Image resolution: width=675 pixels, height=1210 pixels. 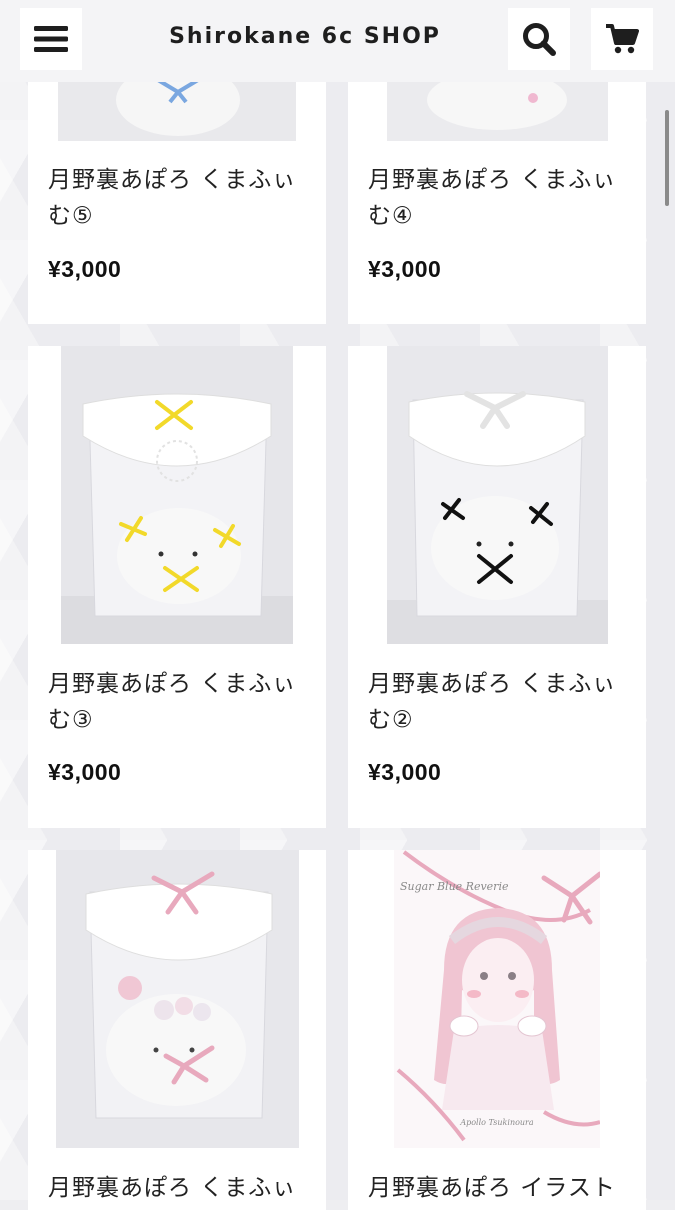 I want to click on artbook-cover-illustration, so click(x=497, y=999).